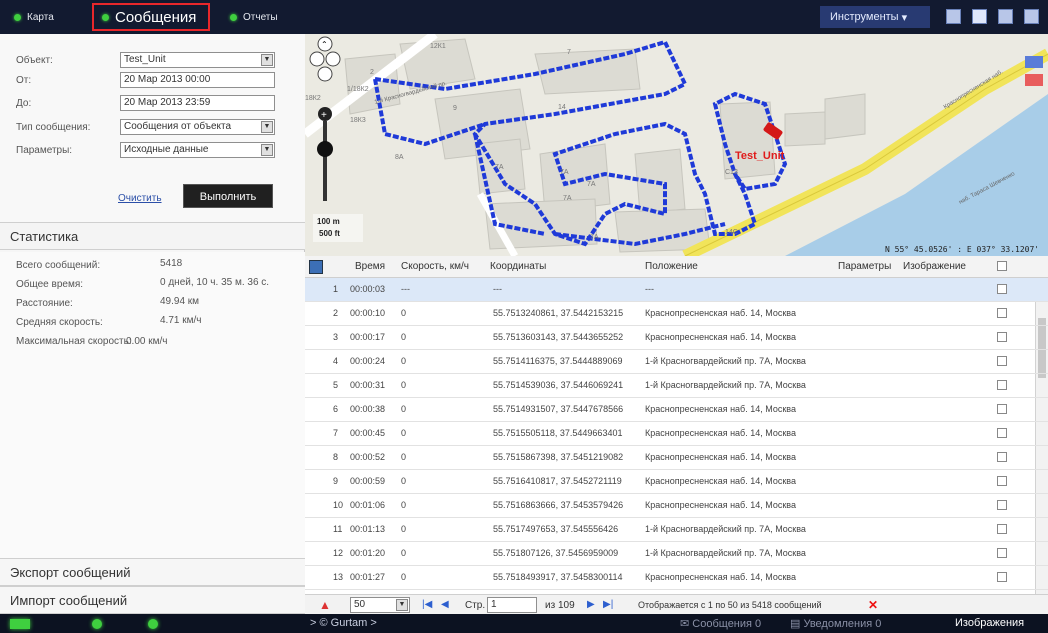 The image size is (1048, 633). Describe the element at coordinates (835, 623) in the screenshot. I see `footer-notifications: ▤ Уведомления 0` at that location.